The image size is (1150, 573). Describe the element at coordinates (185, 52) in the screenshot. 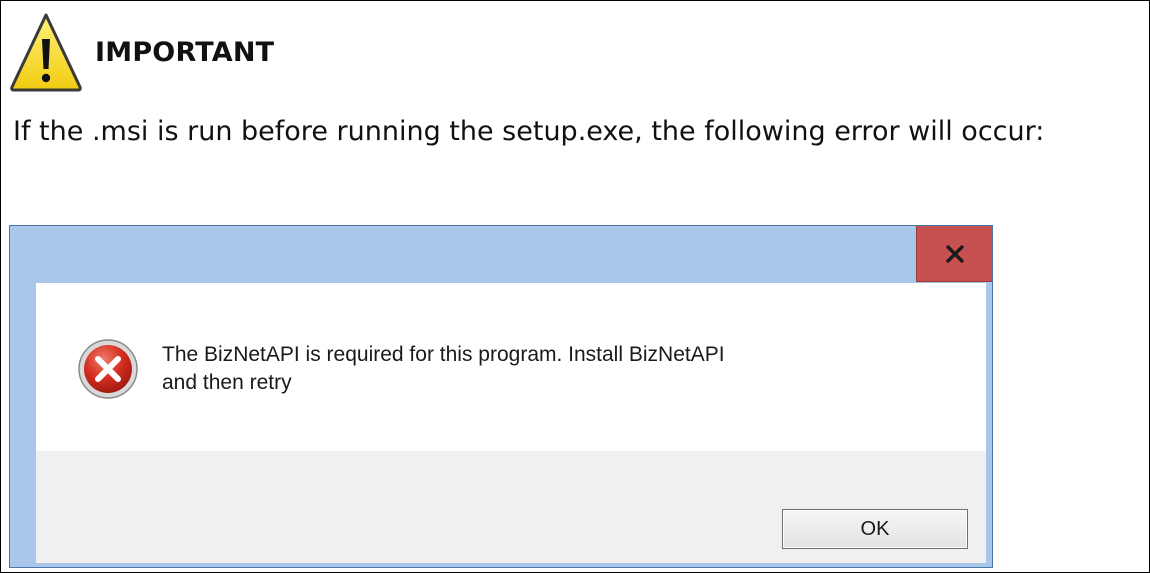

I see `note-title: IMPORTANT` at that location.